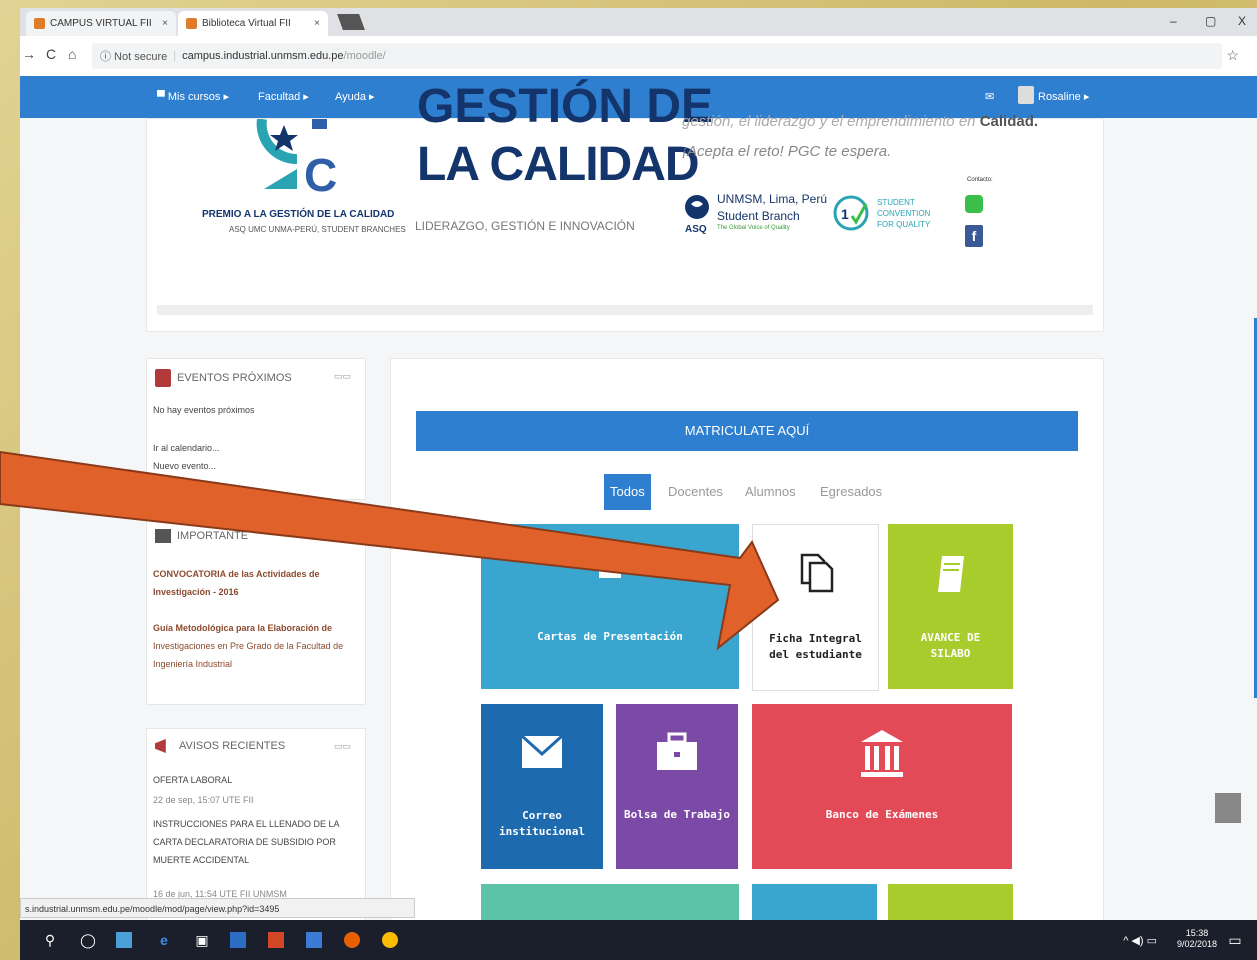  I want to click on news-icon, so click(163, 536).